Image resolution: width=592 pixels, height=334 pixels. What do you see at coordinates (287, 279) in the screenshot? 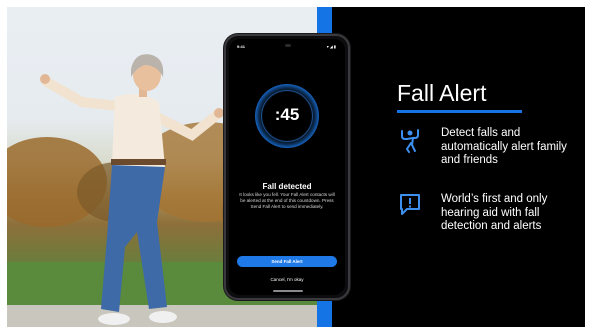
I see `cancel-button: Cancel, I'm okay` at bounding box center [287, 279].